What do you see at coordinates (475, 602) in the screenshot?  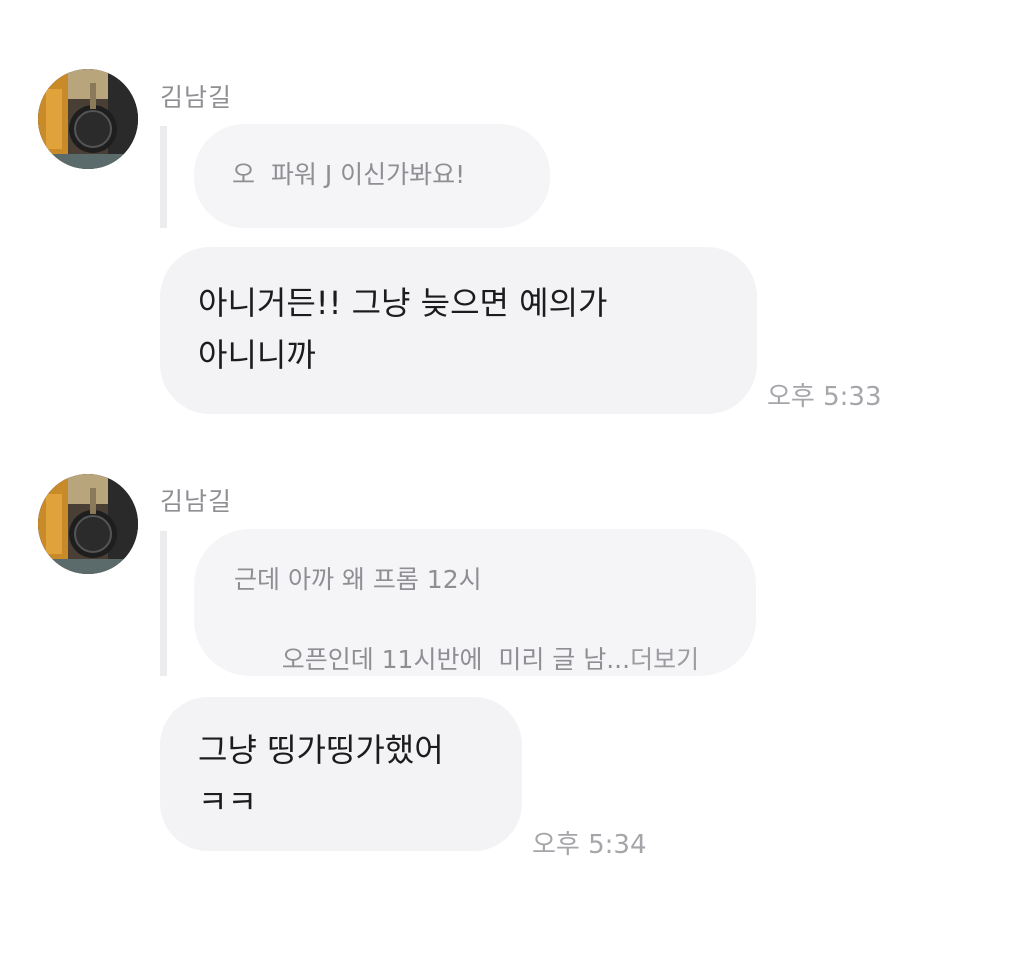 I see `quoted-message: 근데 아까 왜 프롬 12시 오픈인데 11시반에 미리 글 남...더보기` at bounding box center [475, 602].